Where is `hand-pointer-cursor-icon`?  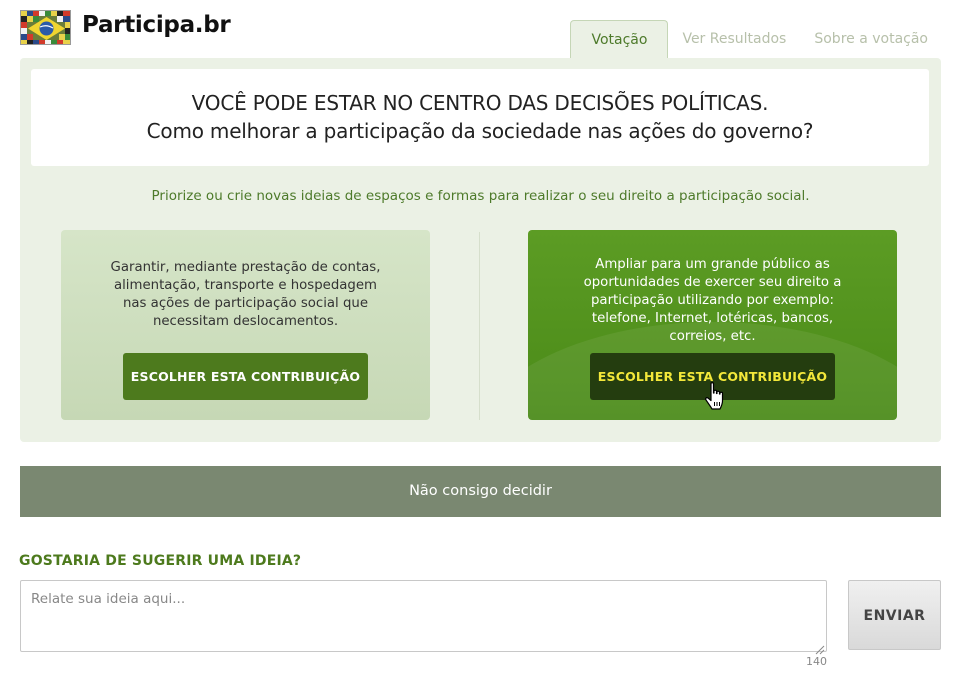
hand-pointer-cursor-icon is located at coordinates (715, 396).